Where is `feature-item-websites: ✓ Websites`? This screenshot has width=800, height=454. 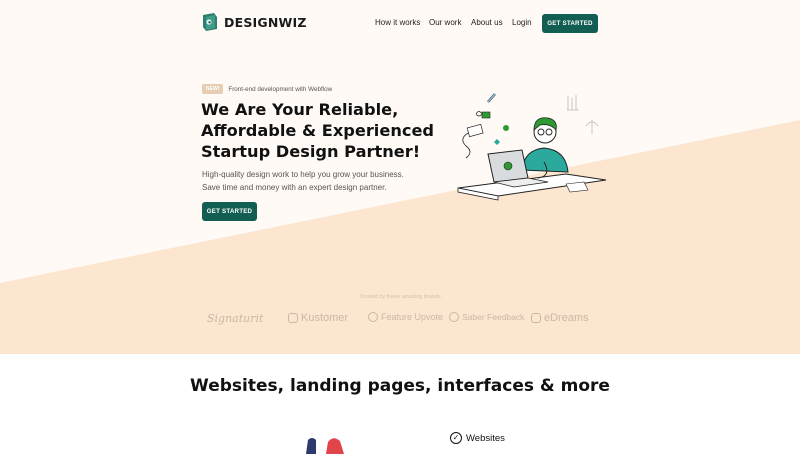
feature-item-websites: ✓ Websites is located at coordinates (477, 438).